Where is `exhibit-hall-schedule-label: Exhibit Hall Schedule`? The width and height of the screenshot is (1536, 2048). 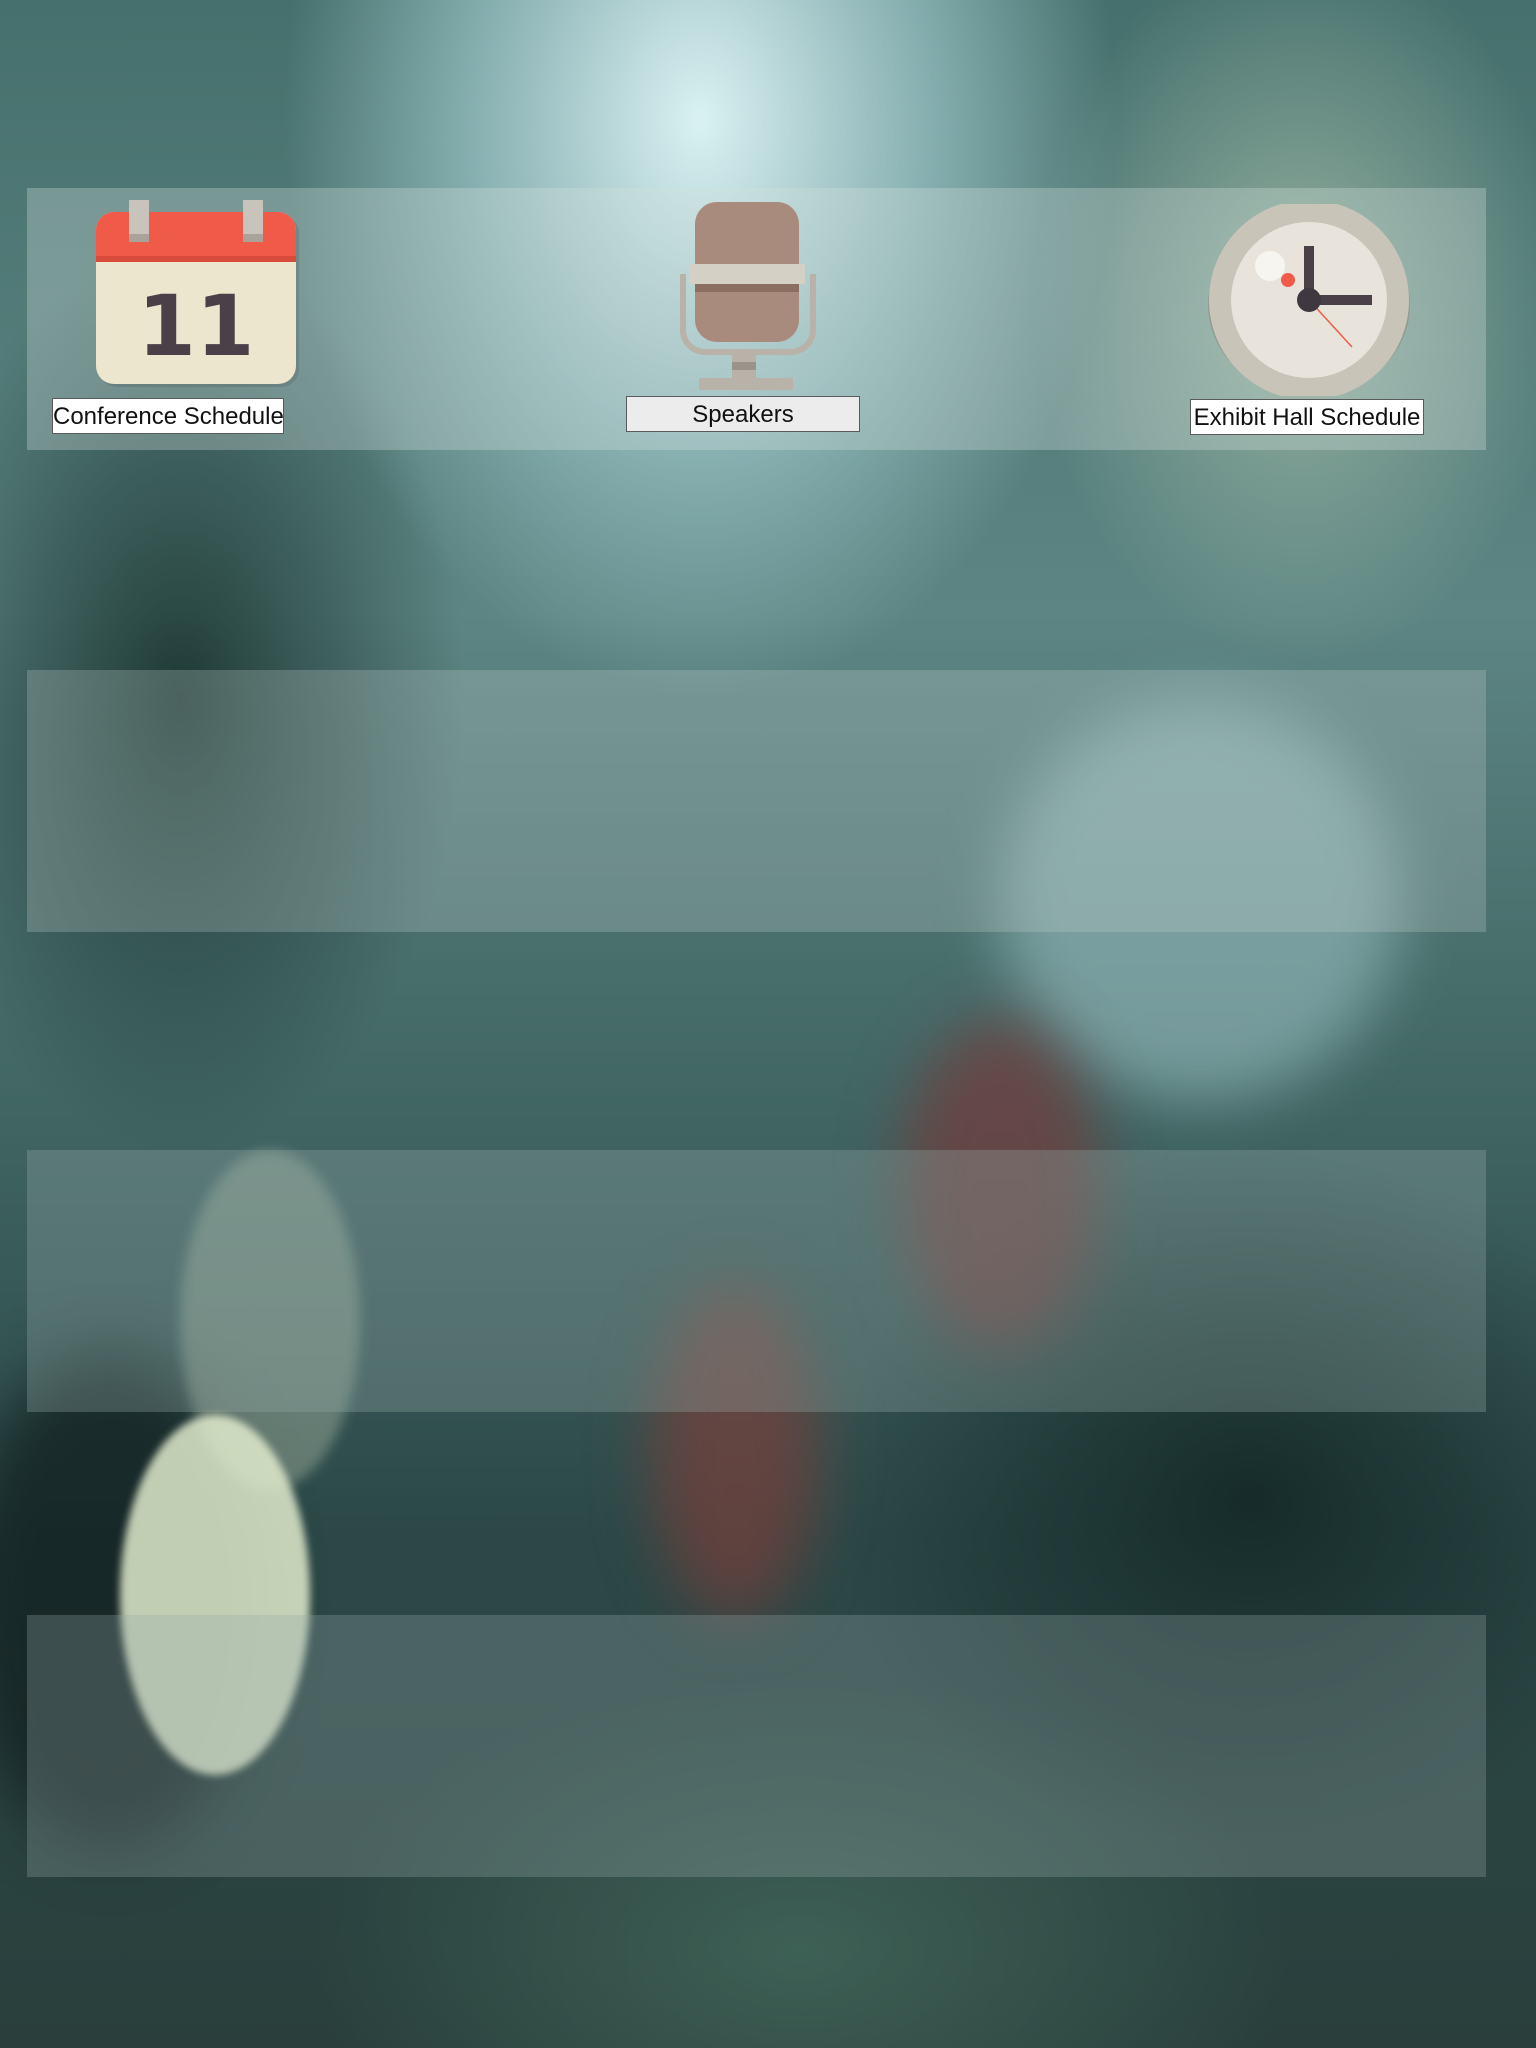 exhibit-hall-schedule-label: Exhibit Hall Schedule is located at coordinates (1307, 417).